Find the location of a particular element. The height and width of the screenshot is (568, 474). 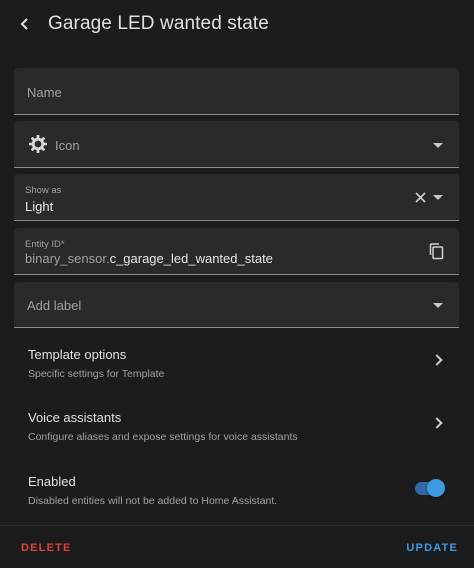

update-button: UPDATE is located at coordinates (432, 548).